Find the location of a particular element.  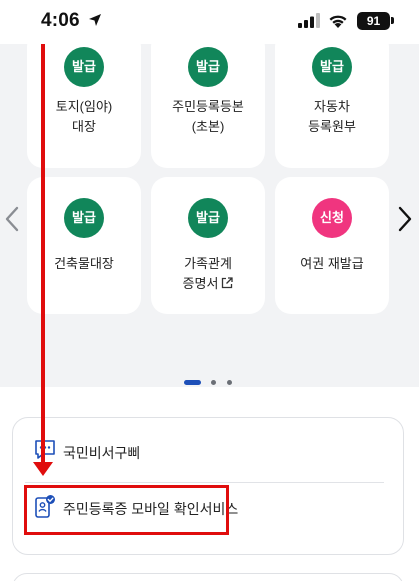

pager-dot-active is located at coordinates (192, 382).